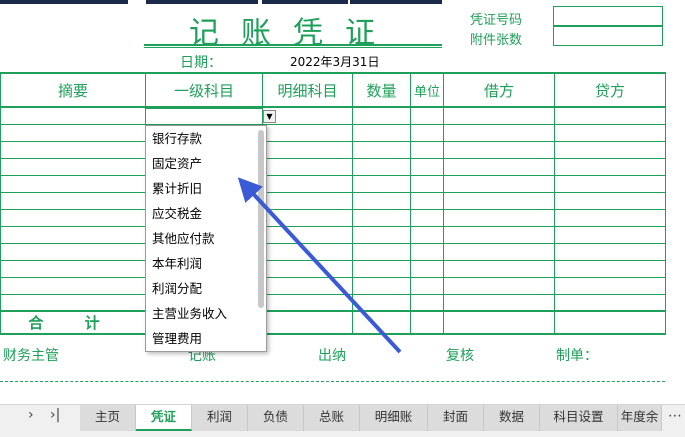  What do you see at coordinates (675, 416) in the screenshot?
I see `more-tabs-icon: ⋯` at bounding box center [675, 416].